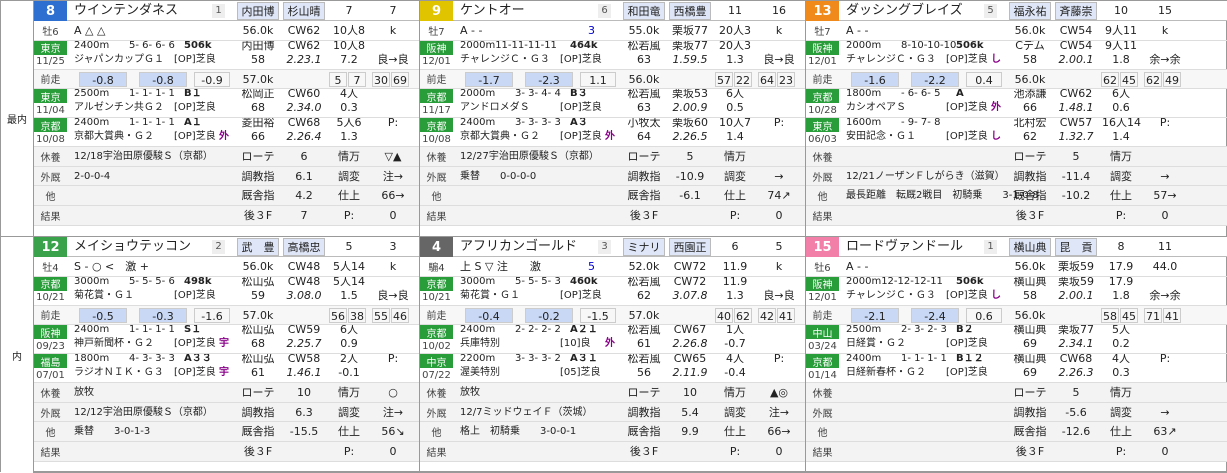 The image size is (1227, 473). I want to click on race-time: 2.26.8, so click(690, 344).